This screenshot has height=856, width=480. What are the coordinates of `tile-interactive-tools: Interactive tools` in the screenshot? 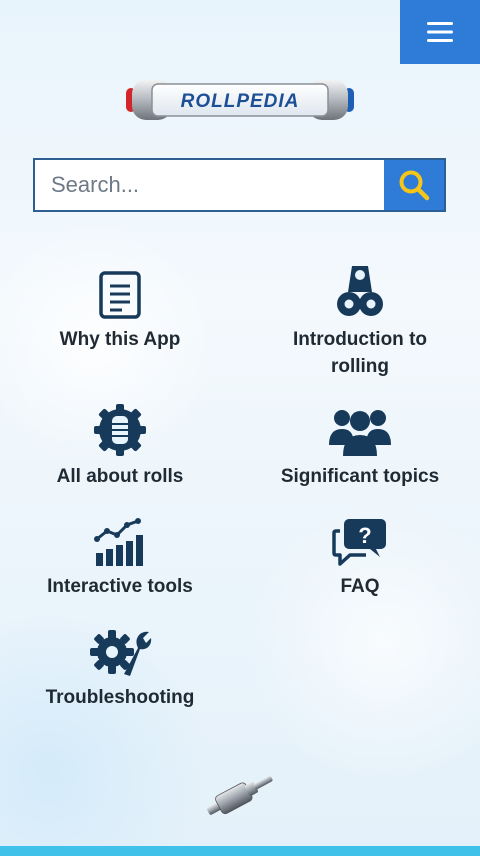 It's located at (120, 552).